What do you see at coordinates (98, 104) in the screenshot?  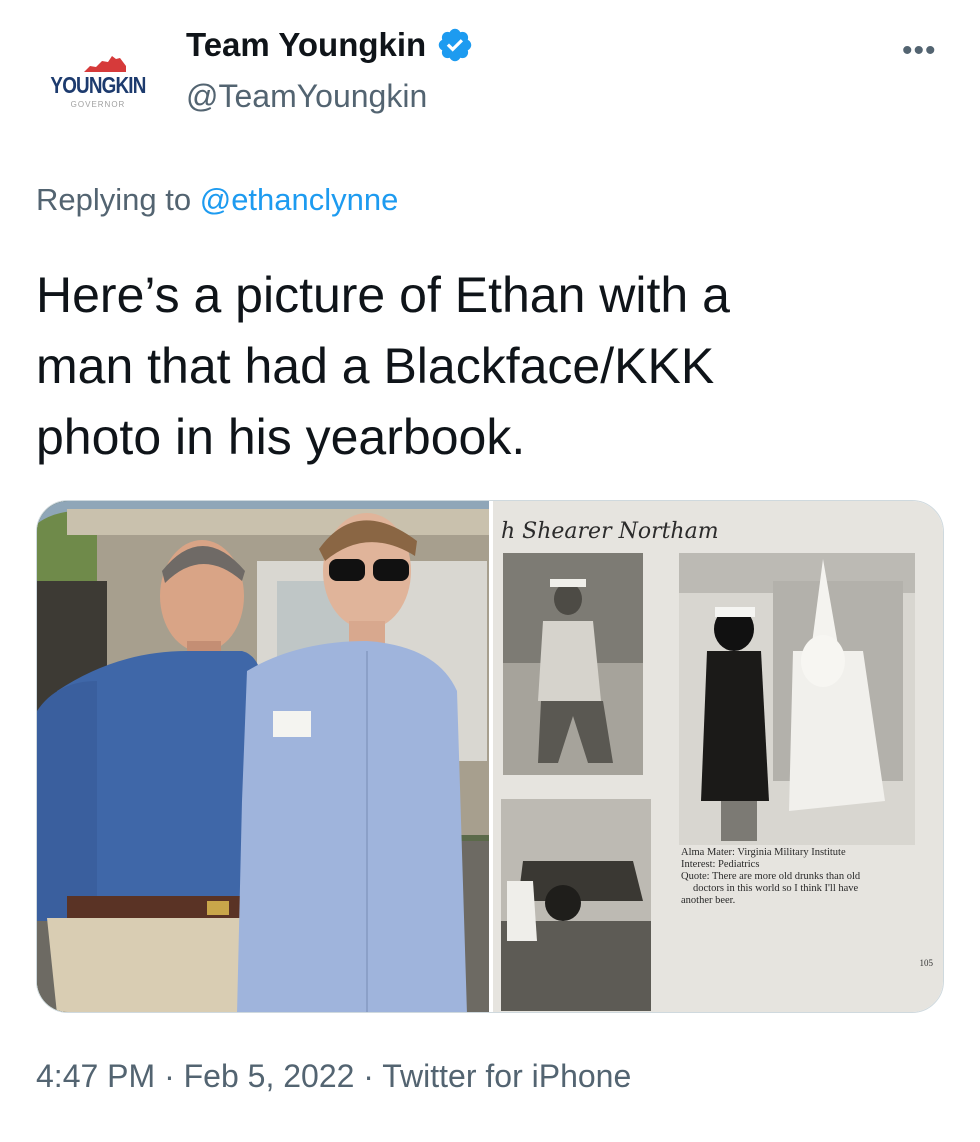 I see `avatar-logo-subtext: GOVERNOR` at bounding box center [98, 104].